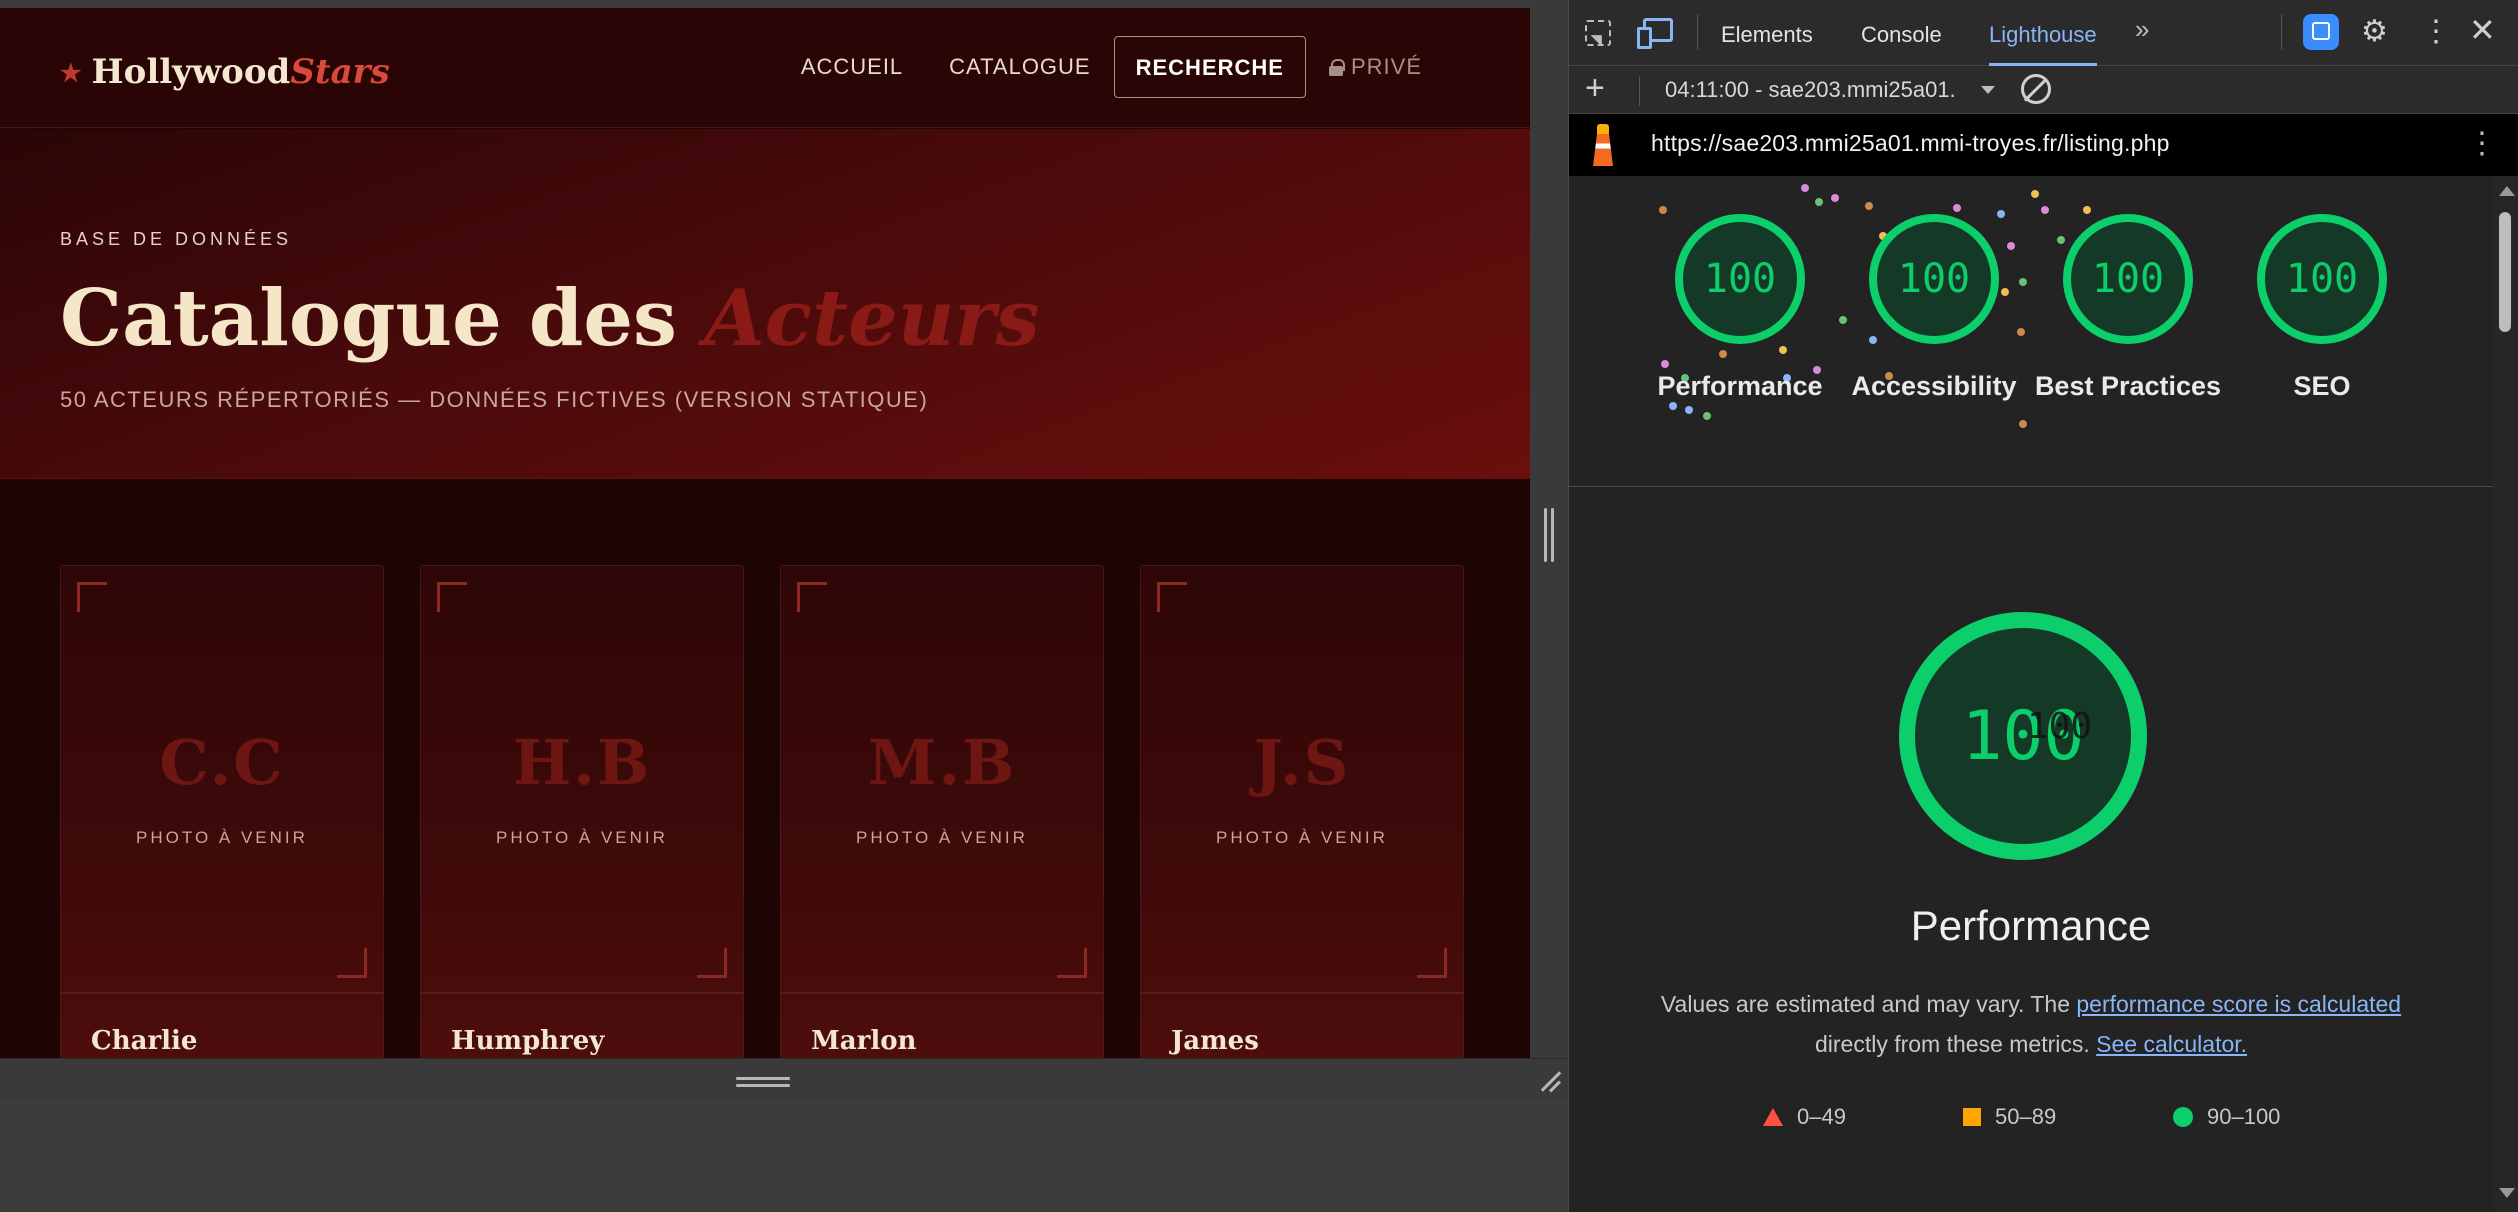  Describe the element at coordinates (2322, 386) in the screenshot. I see `score-label: SEO` at that location.